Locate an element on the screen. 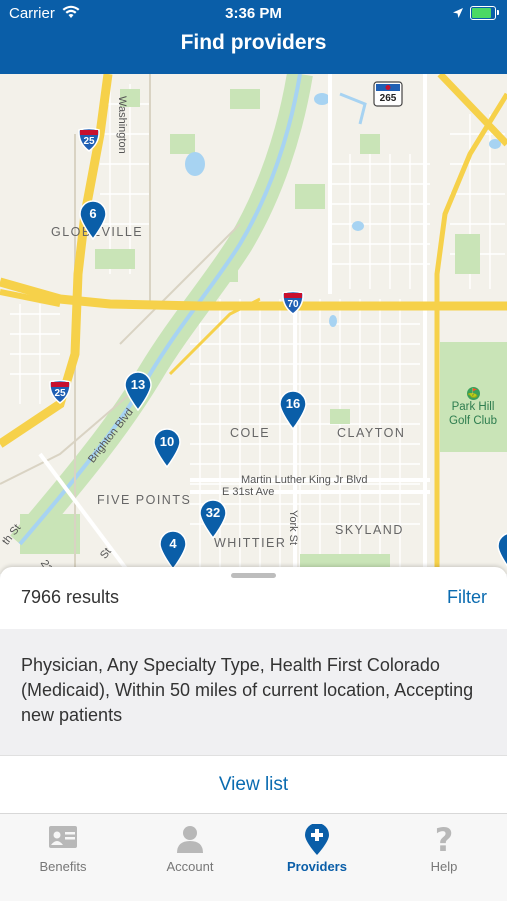 Image resolution: width=507 pixels, height=901 pixels. tab-account: Account is located at coordinates (190, 857).